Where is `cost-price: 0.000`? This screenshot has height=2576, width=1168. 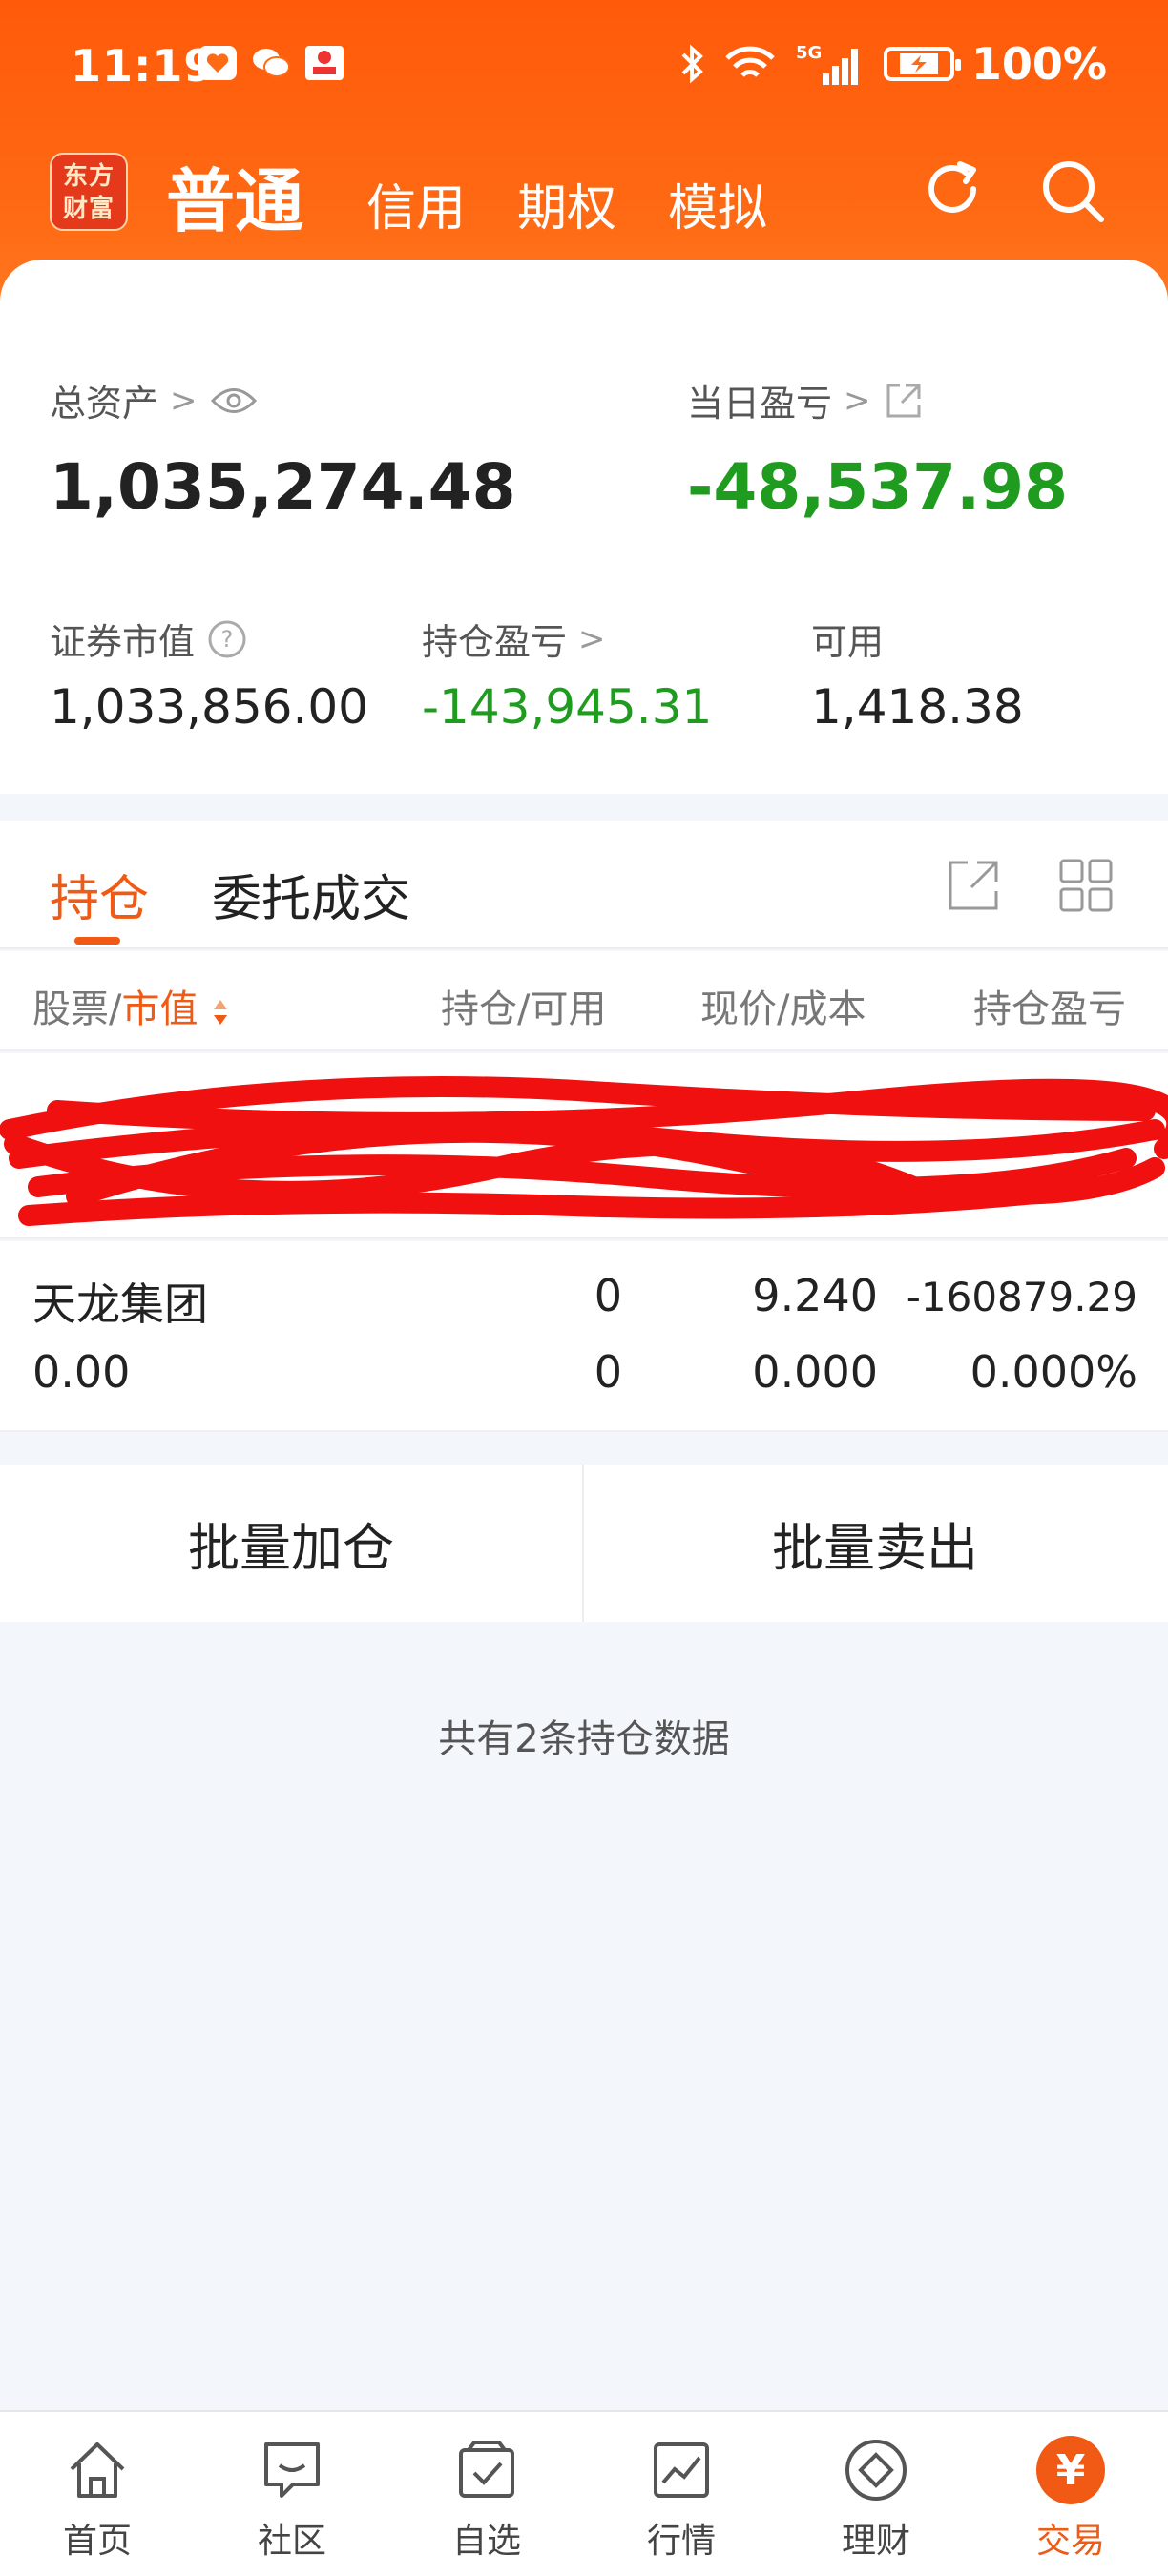 cost-price: 0.000 is located at coordinates (815, 1372).